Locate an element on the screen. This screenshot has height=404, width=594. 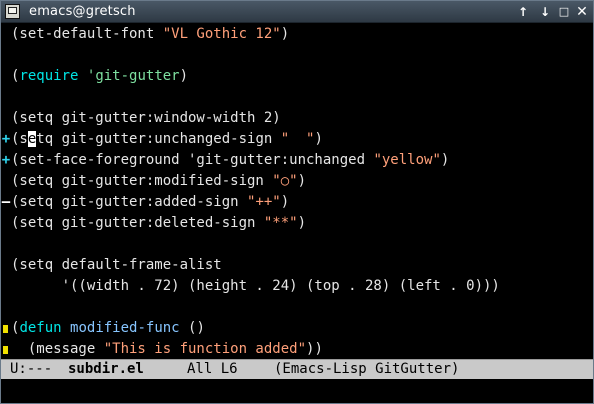
code-line: (require 'git-gutter) is located at coordinates (99, 76).